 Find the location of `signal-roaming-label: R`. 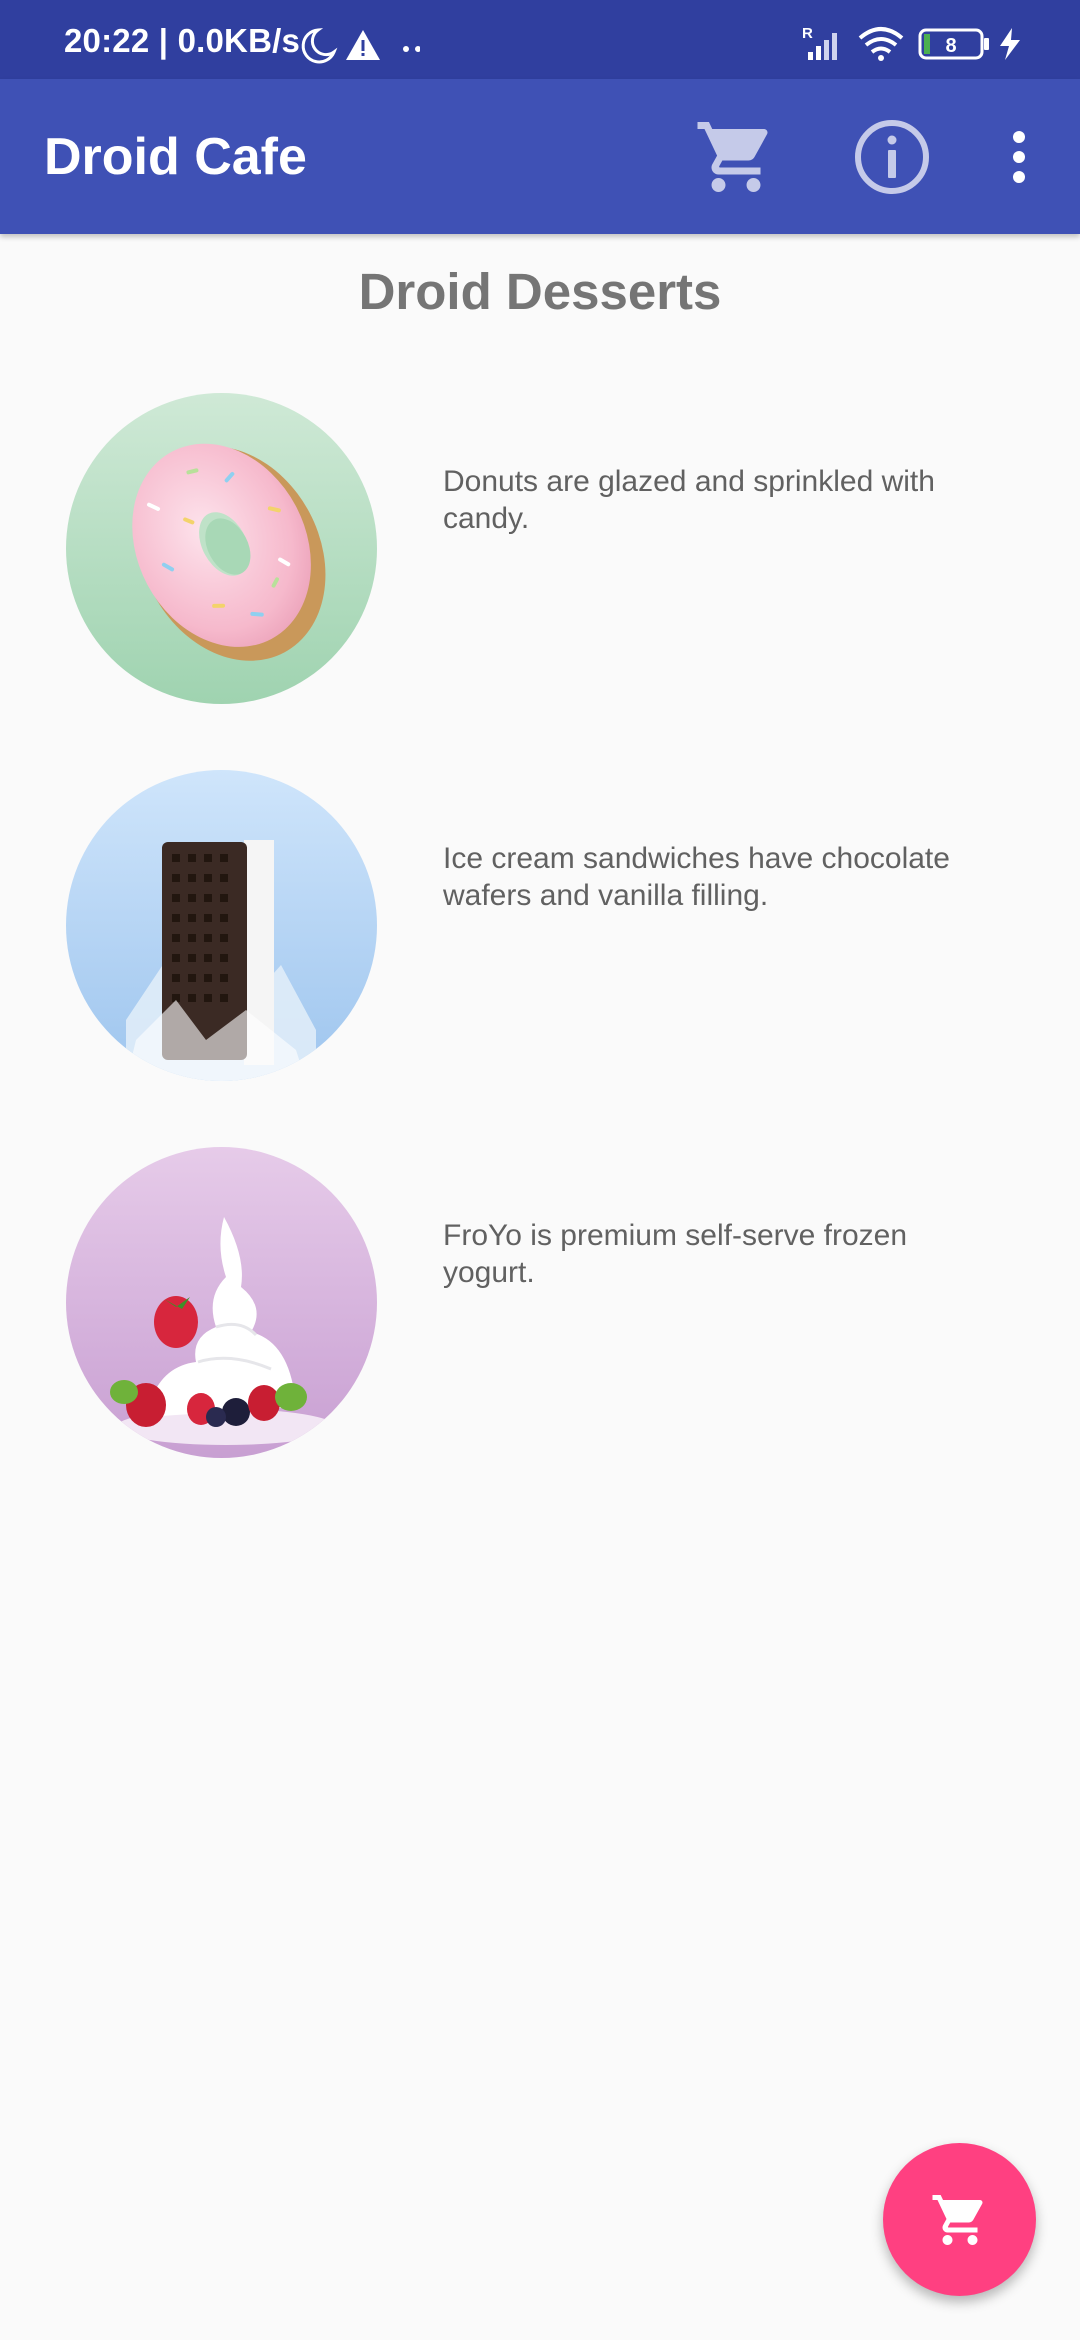

signal-roaming-label: R is located at coordinates (807, 34).